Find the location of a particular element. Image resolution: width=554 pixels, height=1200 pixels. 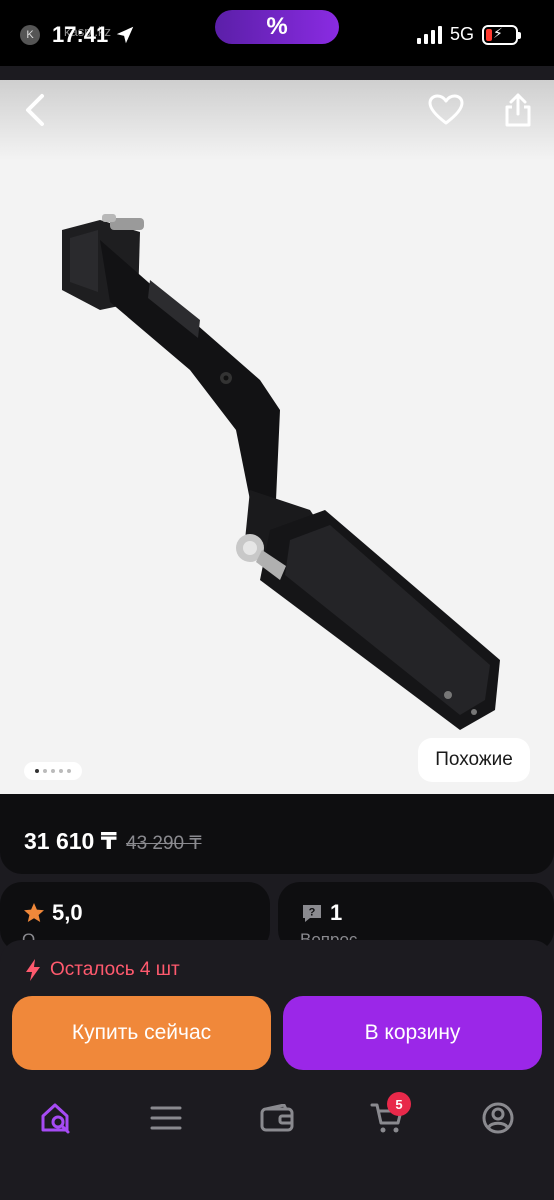

location-arrow-icon is located at coordinates (125, 35).